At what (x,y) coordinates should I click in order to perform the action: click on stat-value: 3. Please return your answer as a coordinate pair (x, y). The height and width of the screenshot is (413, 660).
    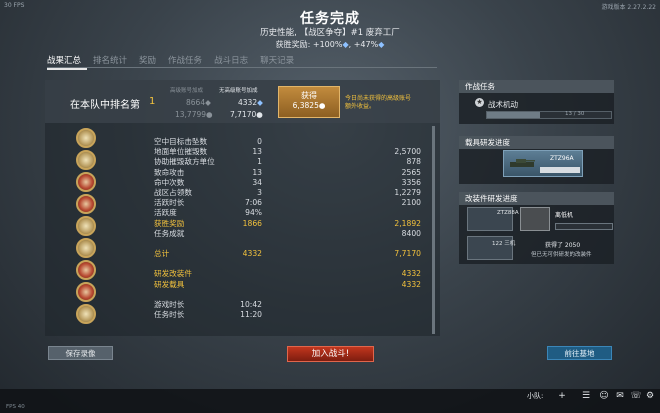
    Looking at the image, I should click on (259, 192).